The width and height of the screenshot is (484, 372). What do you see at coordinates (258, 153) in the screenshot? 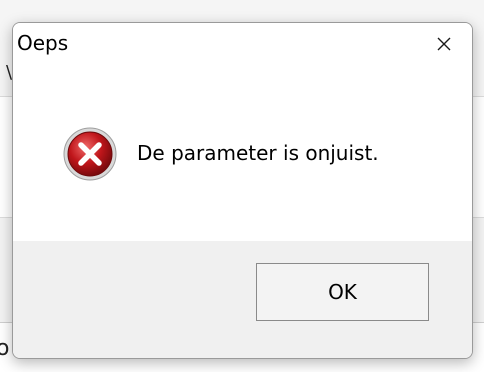
I see `error-message: De parameter is onjuist.` at bounding box center [258, 153].